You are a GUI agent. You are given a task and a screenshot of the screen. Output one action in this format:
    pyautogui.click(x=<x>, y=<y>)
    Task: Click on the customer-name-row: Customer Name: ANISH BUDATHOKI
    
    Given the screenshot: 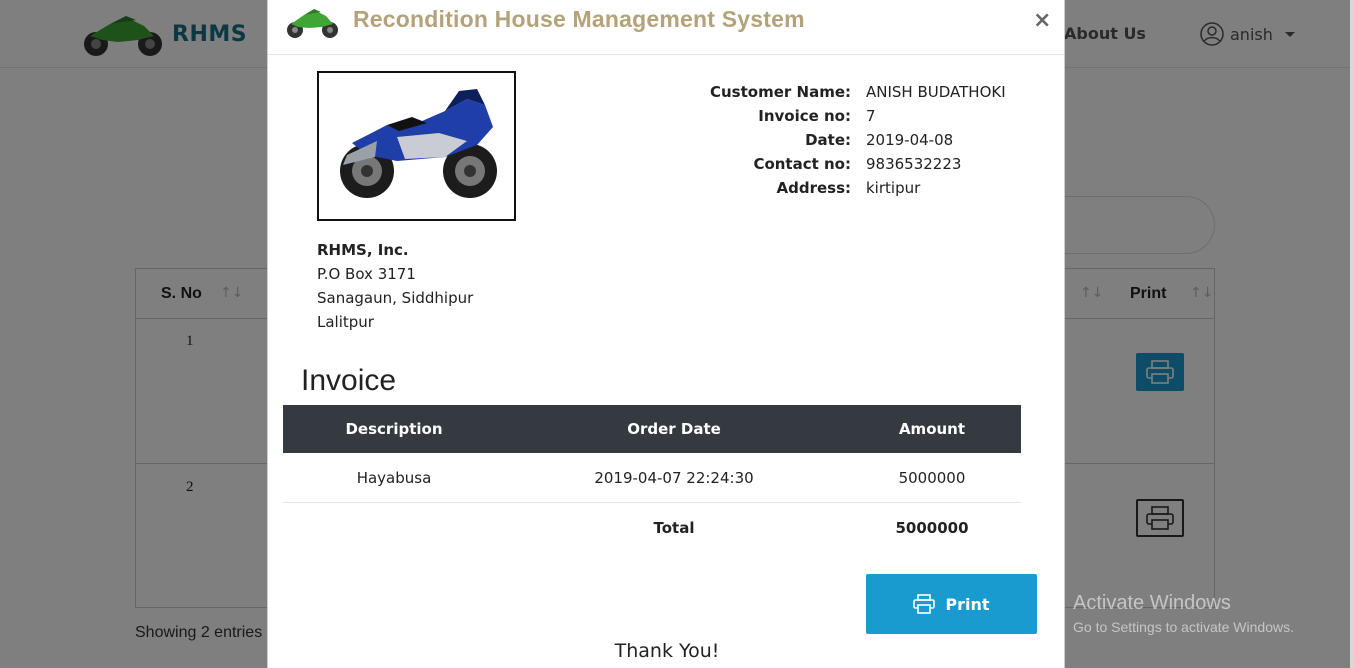 What is the action you would take?
    pyautogui.click(x=847, y=92)
    